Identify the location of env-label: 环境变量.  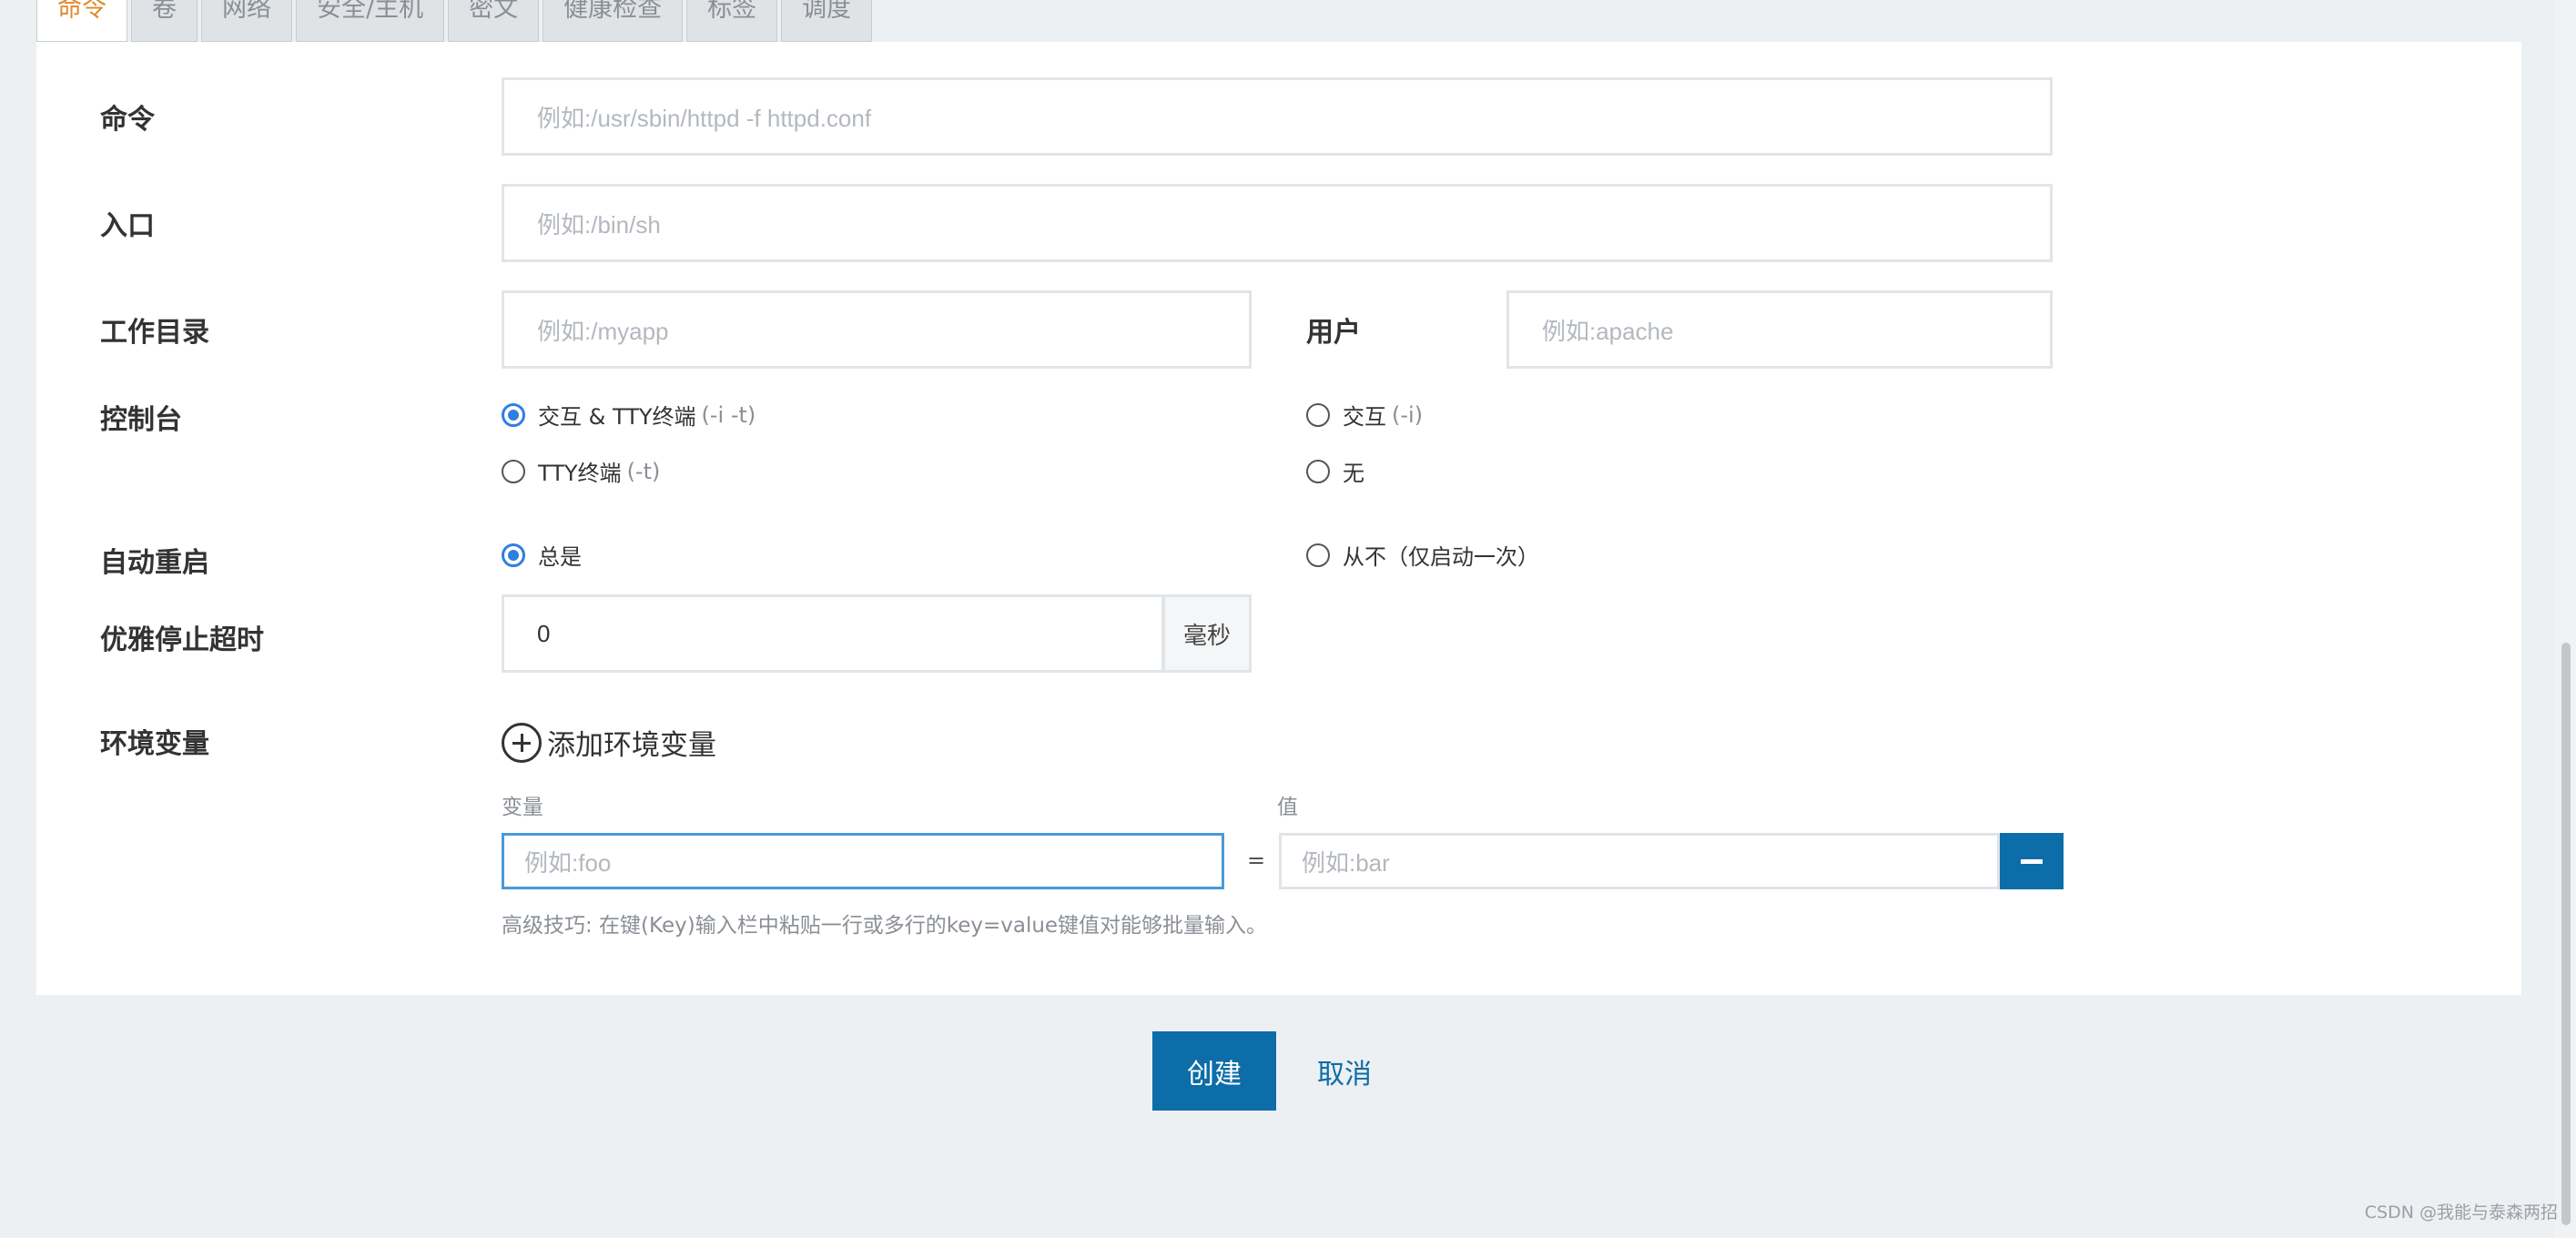
(154, 744).